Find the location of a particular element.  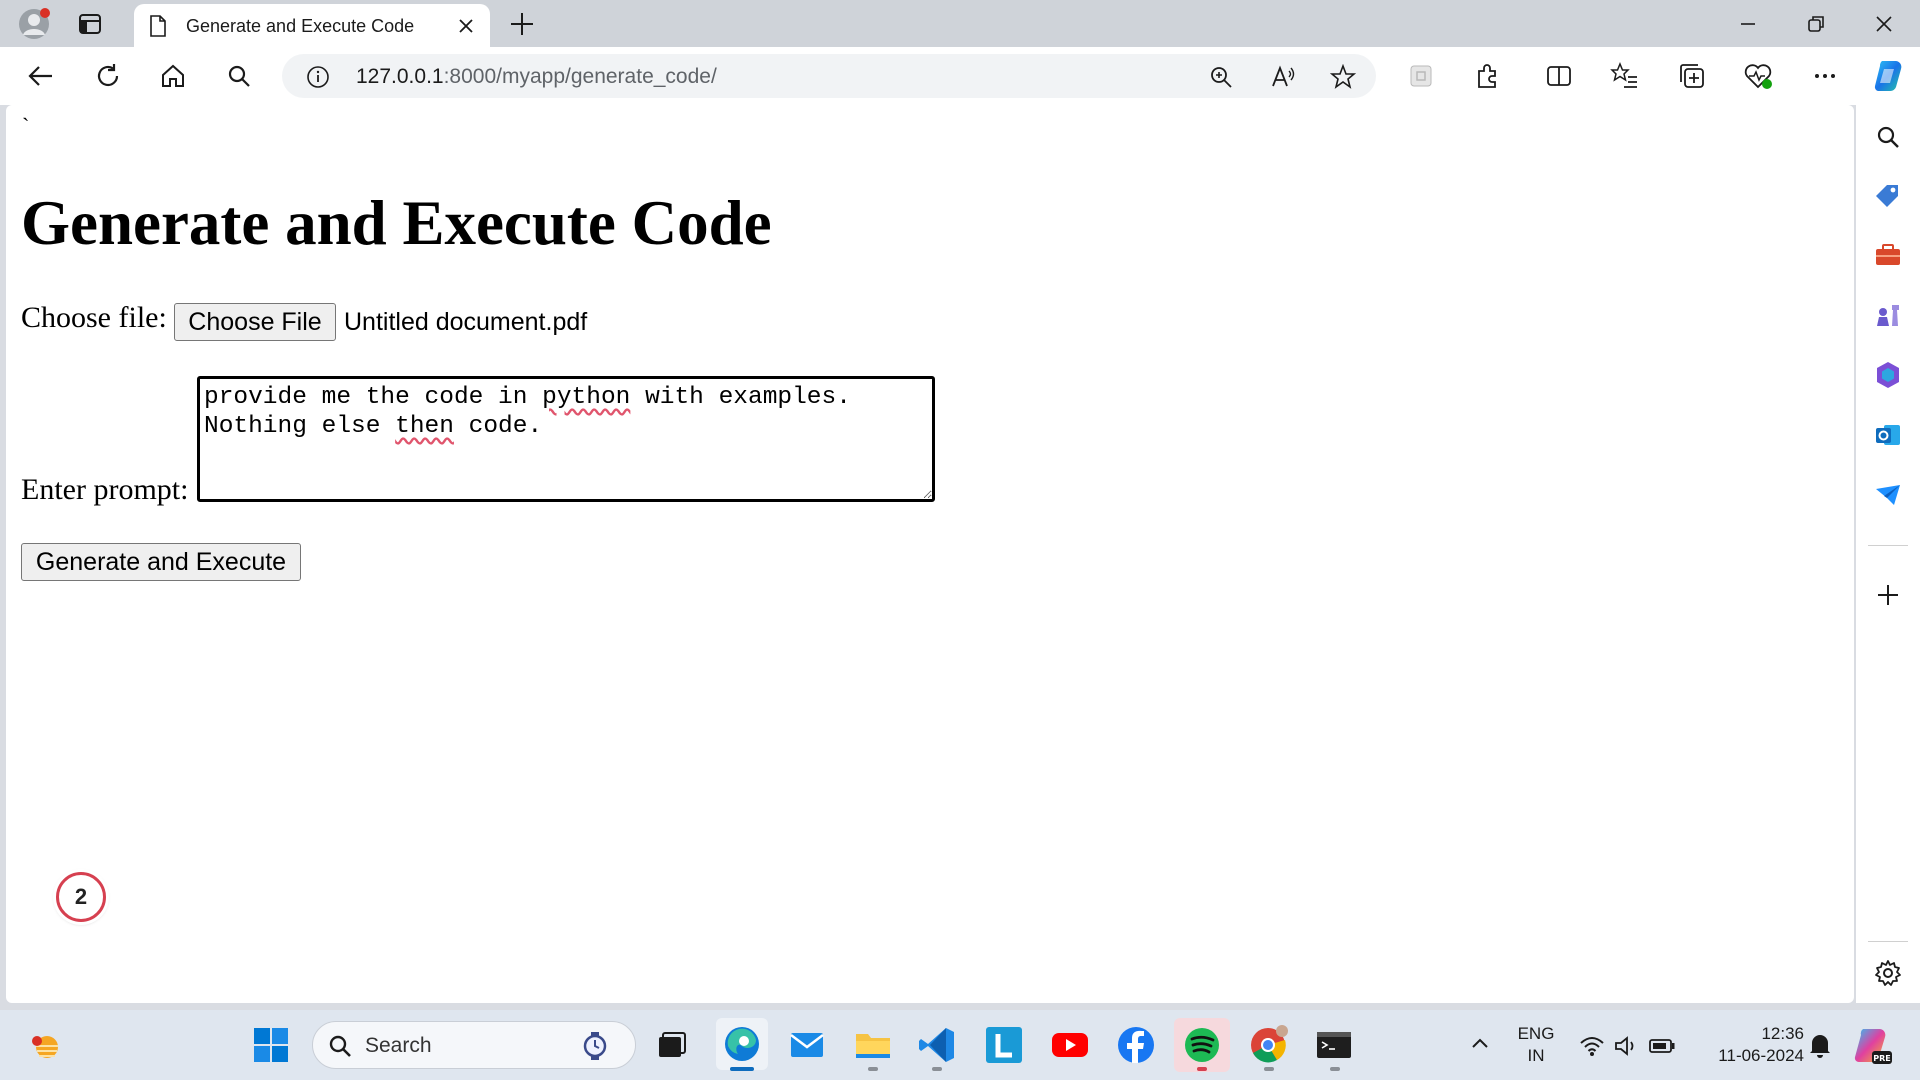

copilot-preview-taskbar-icon: PRE is located at coordinates (1872, 1046).